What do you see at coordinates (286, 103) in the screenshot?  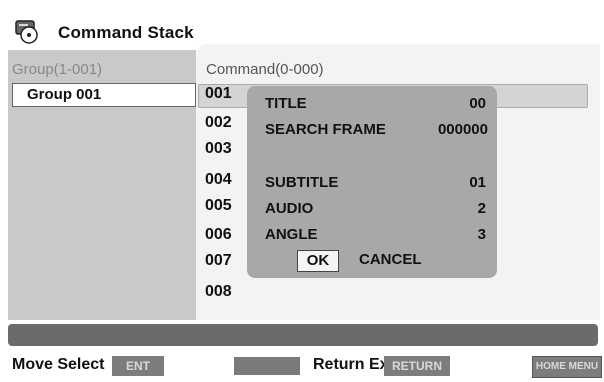 I see `title-field-label: TITLE` at bounding box center [286, 103].